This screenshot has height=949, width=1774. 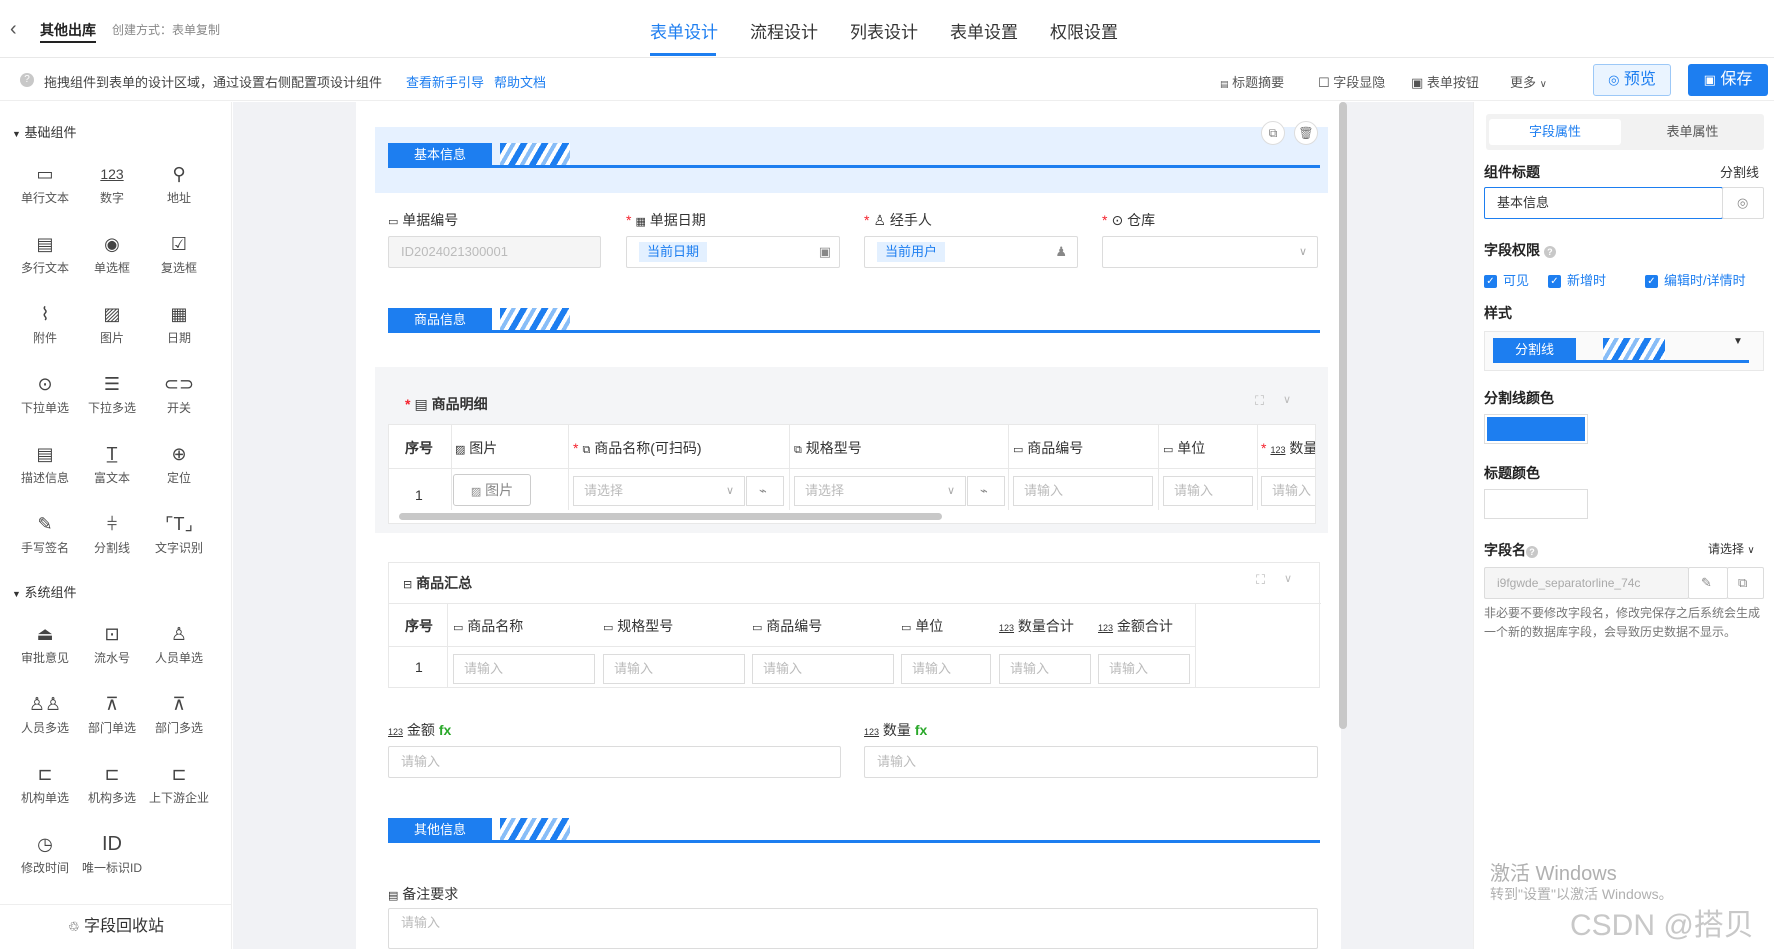 What do you see at coordinates (895, 730) in the screenshot?
I see `qty-label: 123 数量 fx` at bounding box center [895, 730].